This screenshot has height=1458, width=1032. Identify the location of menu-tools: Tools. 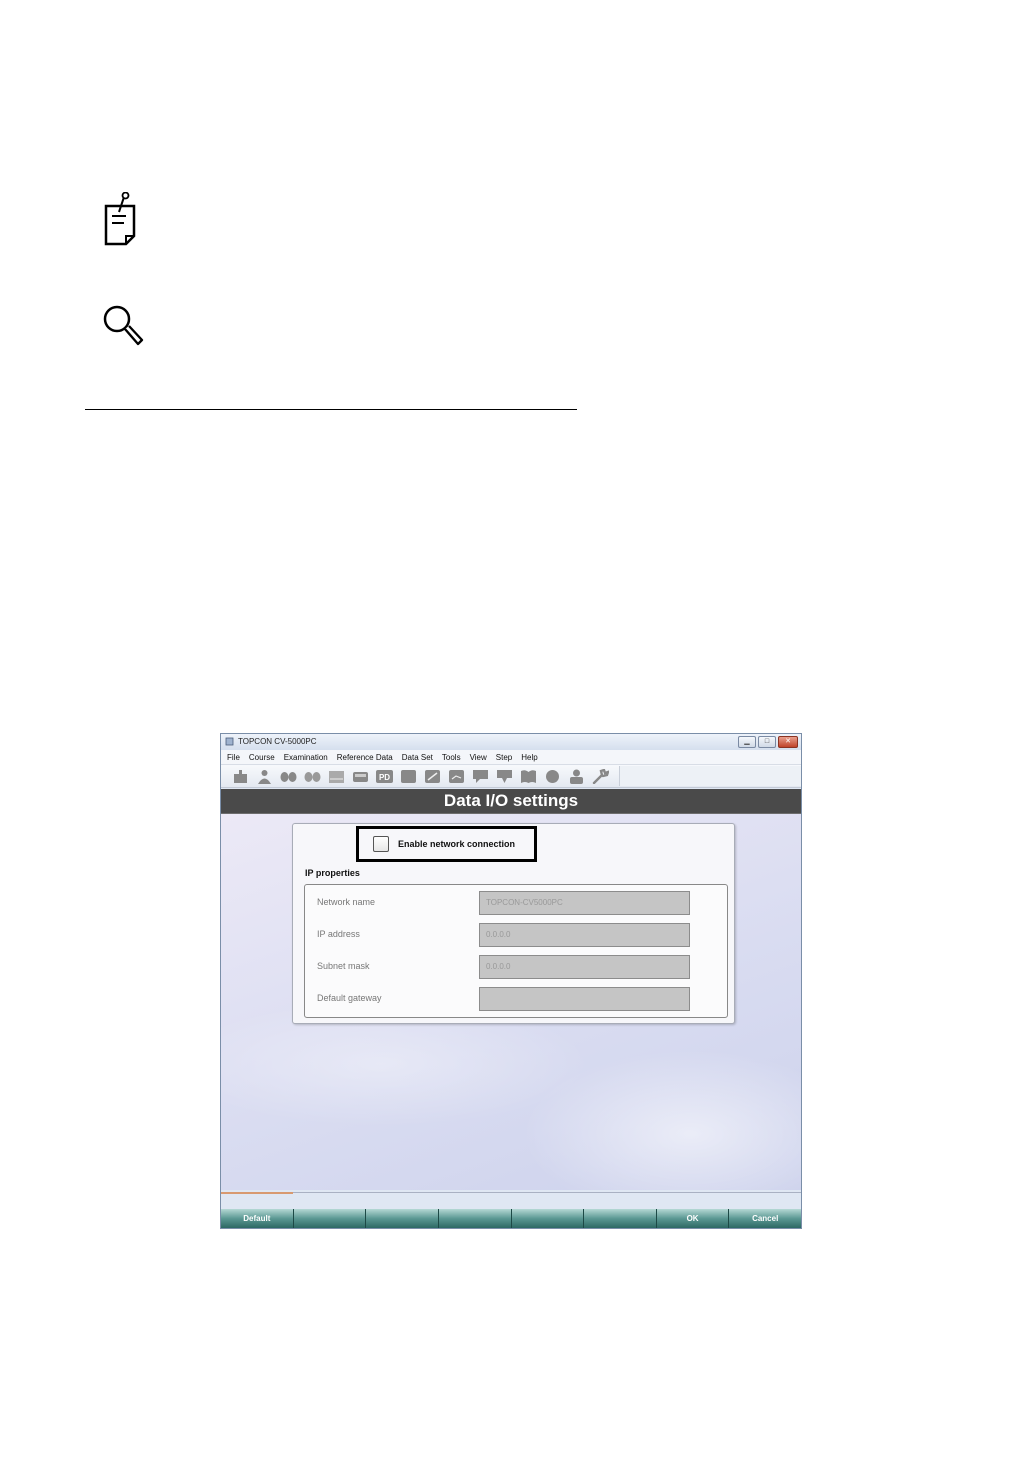
(451, 757).